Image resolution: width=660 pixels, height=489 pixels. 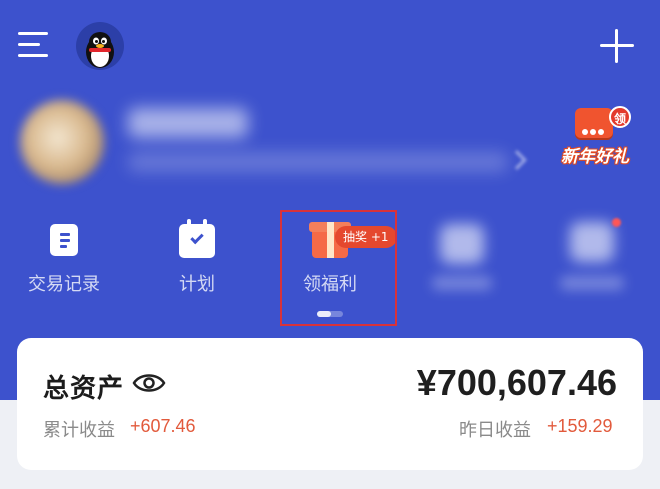 I want to click on claim-tag: 领, so click(x=620, y=117).